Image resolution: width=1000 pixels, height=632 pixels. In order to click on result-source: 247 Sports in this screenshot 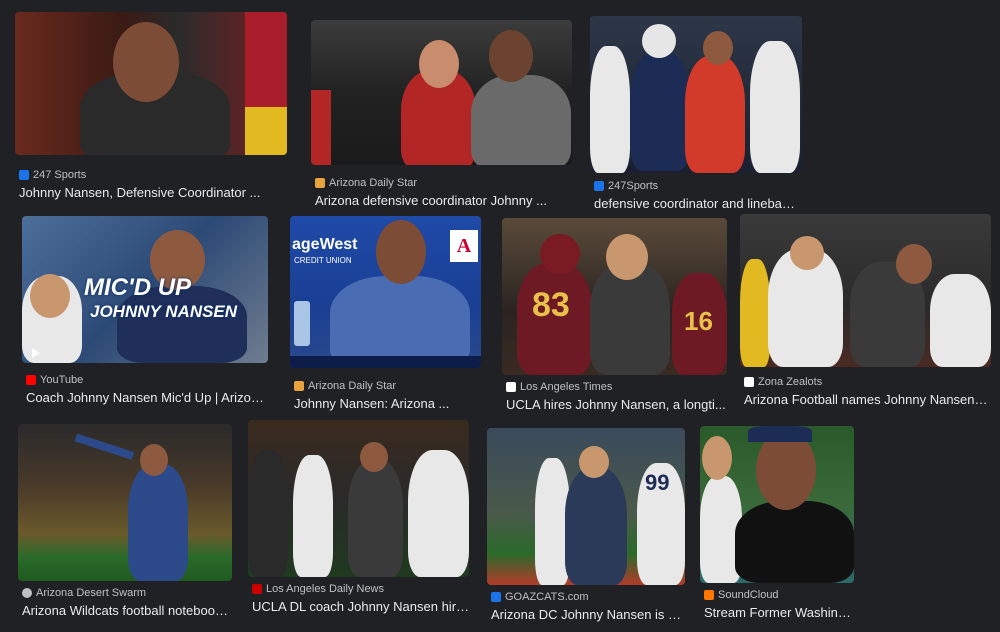, I will do `click(52, 175)`.